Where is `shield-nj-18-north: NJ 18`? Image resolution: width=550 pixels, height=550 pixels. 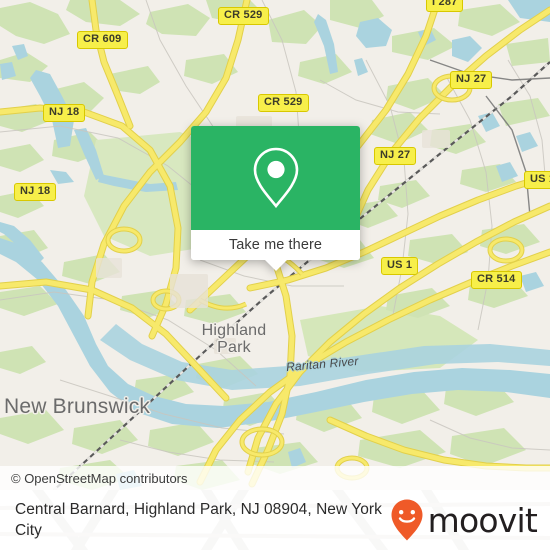
shield-nj-18-north: NJ 18 is located at coordinates (64, 113).